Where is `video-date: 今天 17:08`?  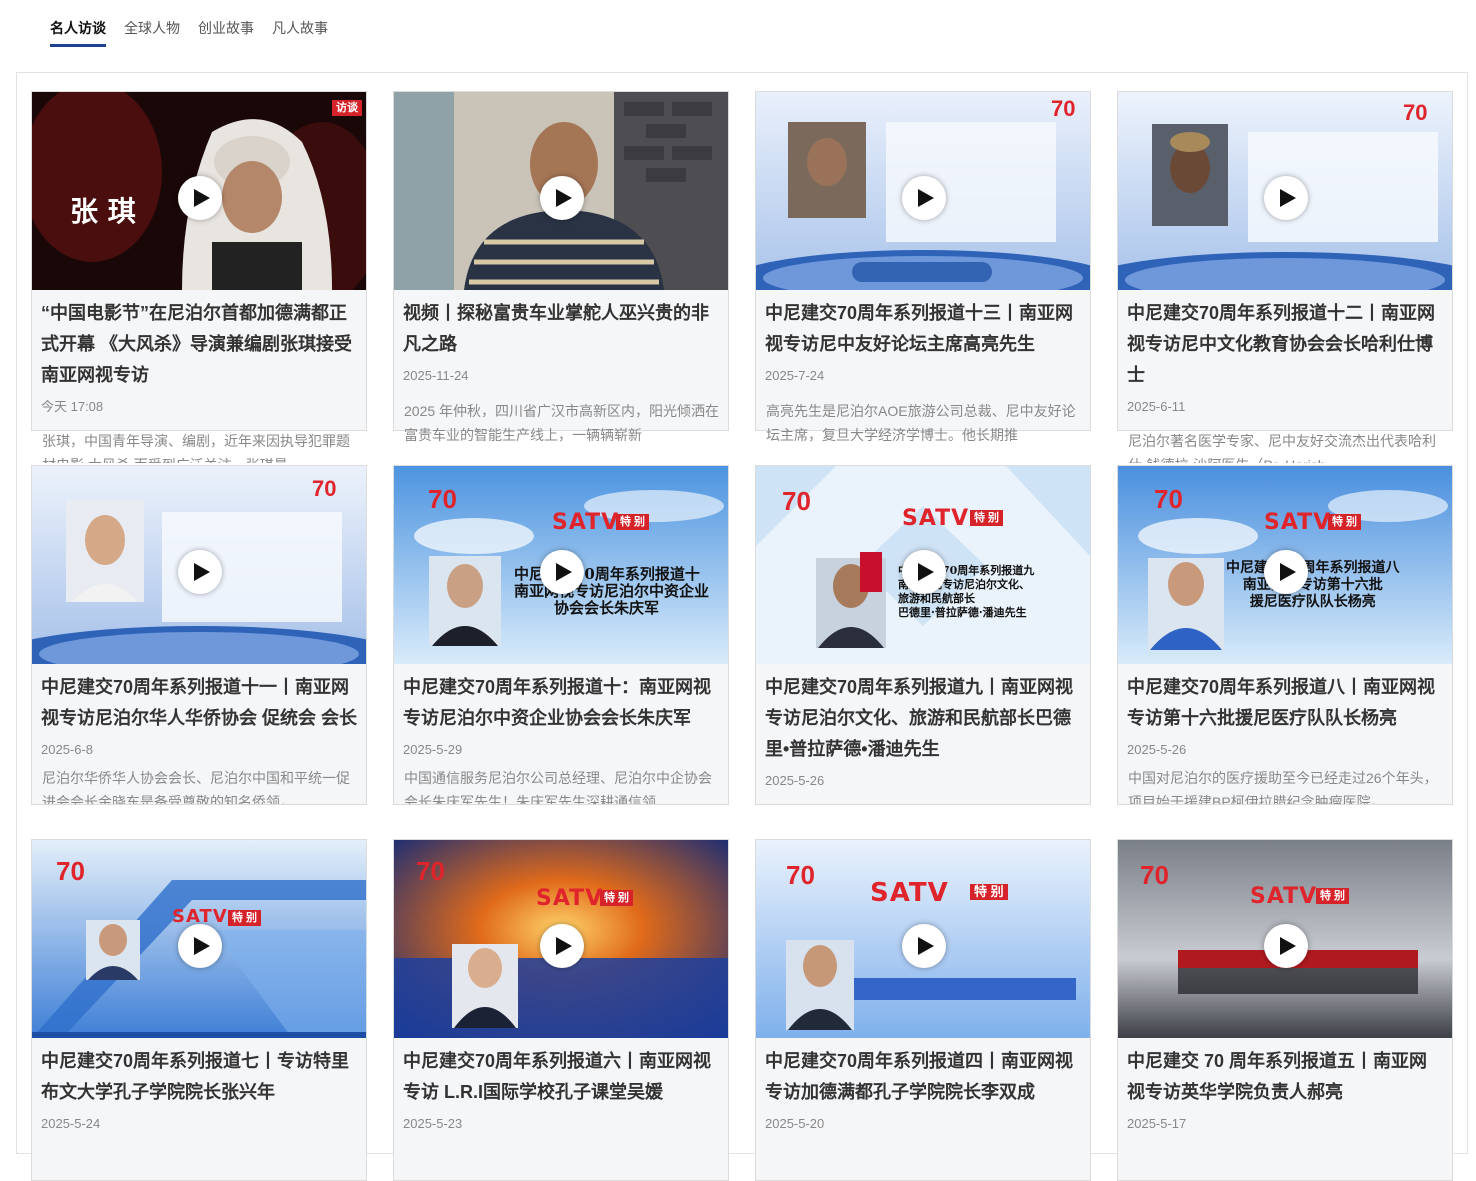 video-date: 今天 17:08 is located at coordinates (72, 406).